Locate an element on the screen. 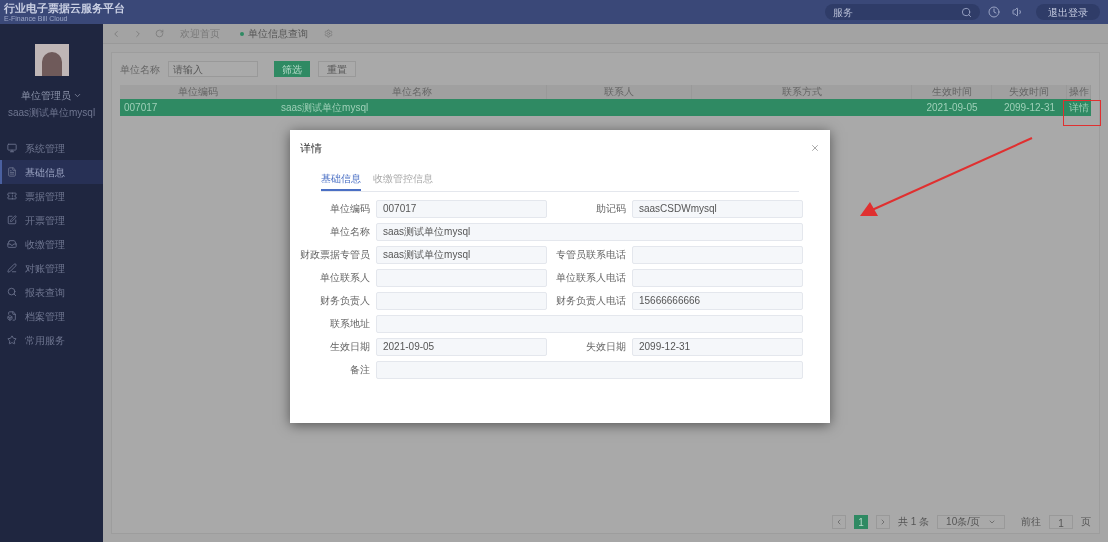 The height and width of the screenshot is (542, 1108). detail-link: 详情 is located at coordinates (1079, 107).